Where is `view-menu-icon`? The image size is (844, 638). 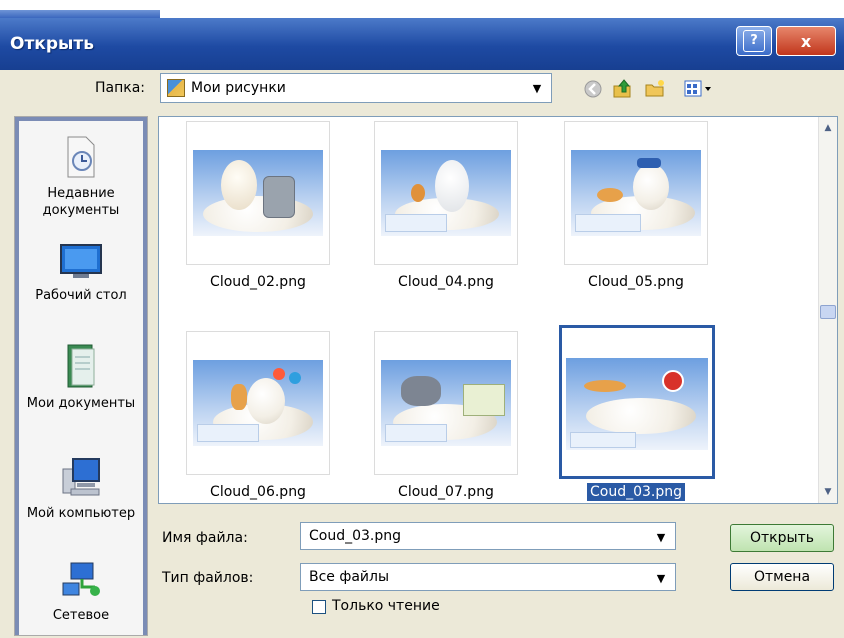 view-menu-icon is located at coordinates (699, 89).